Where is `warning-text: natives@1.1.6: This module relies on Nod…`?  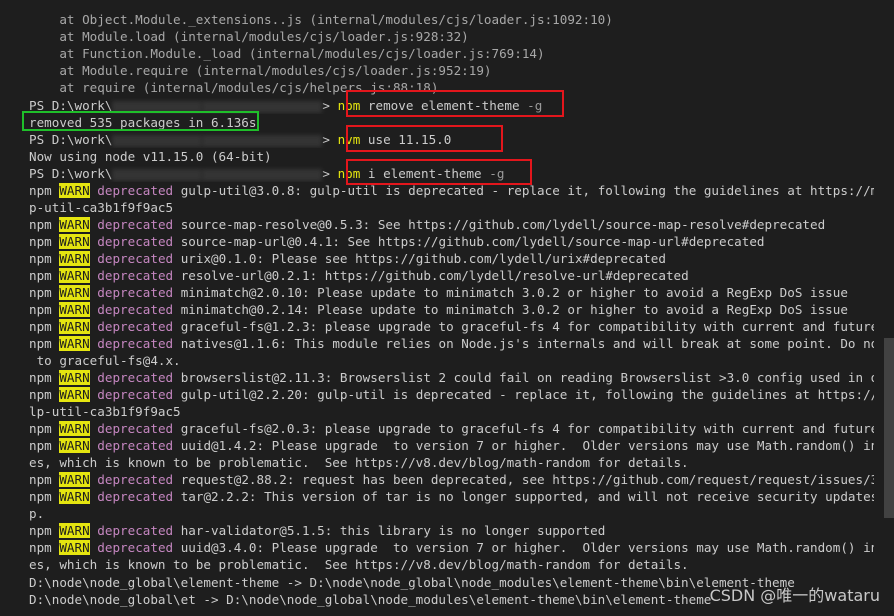
warning-text: natives@1.1.6: This module relies on Nod… is located at coordinates (523, 343).